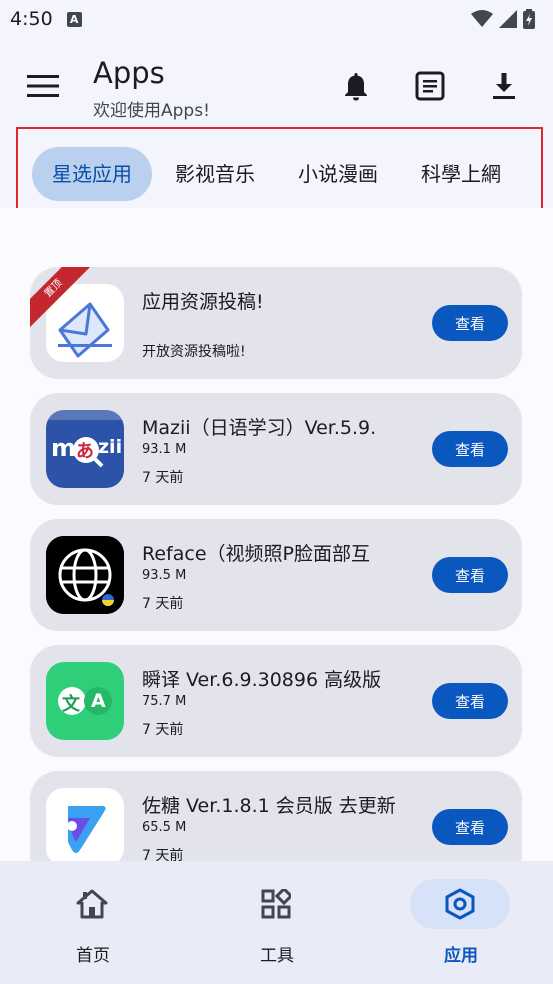  Describe the element at coordinates (256, 554) in the screenshot. I see `app-title: Reface（视频照P脸面部互` at that location.